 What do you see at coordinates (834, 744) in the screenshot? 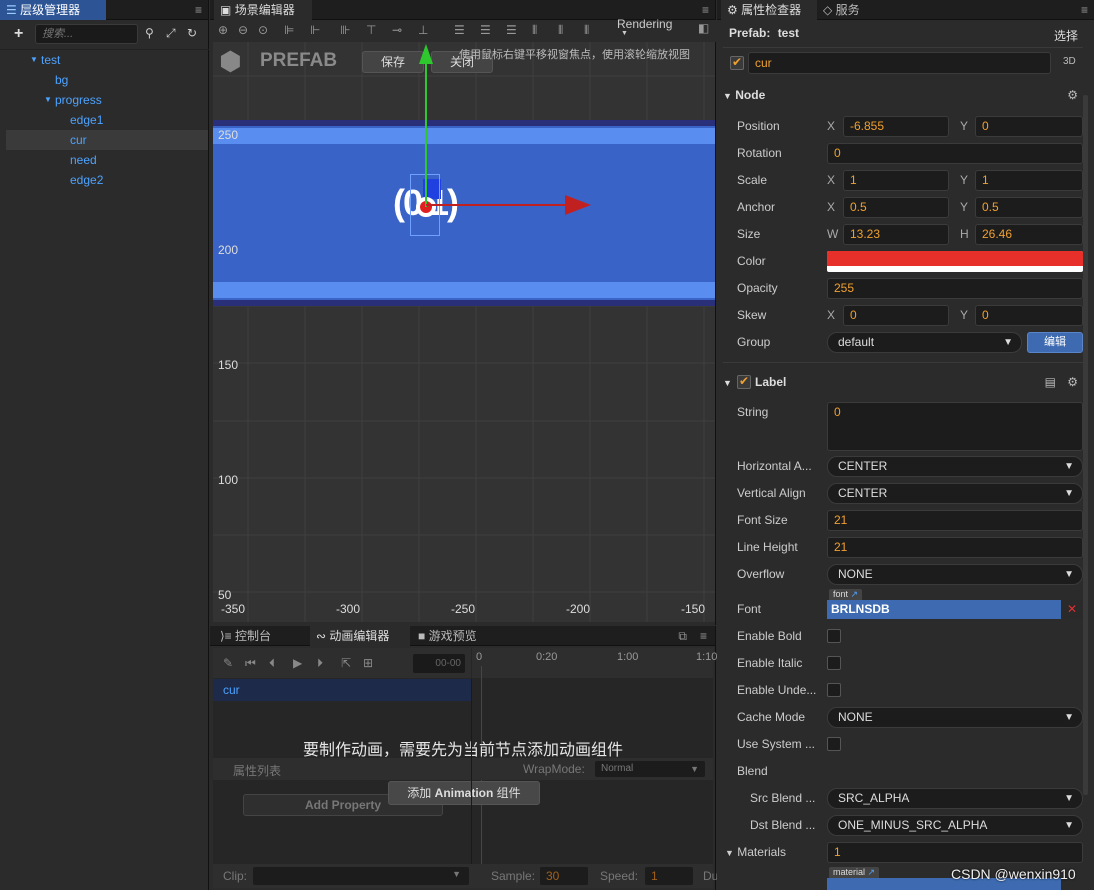
I see `use-system-font-checkbox` at bounding box center [834, 744].